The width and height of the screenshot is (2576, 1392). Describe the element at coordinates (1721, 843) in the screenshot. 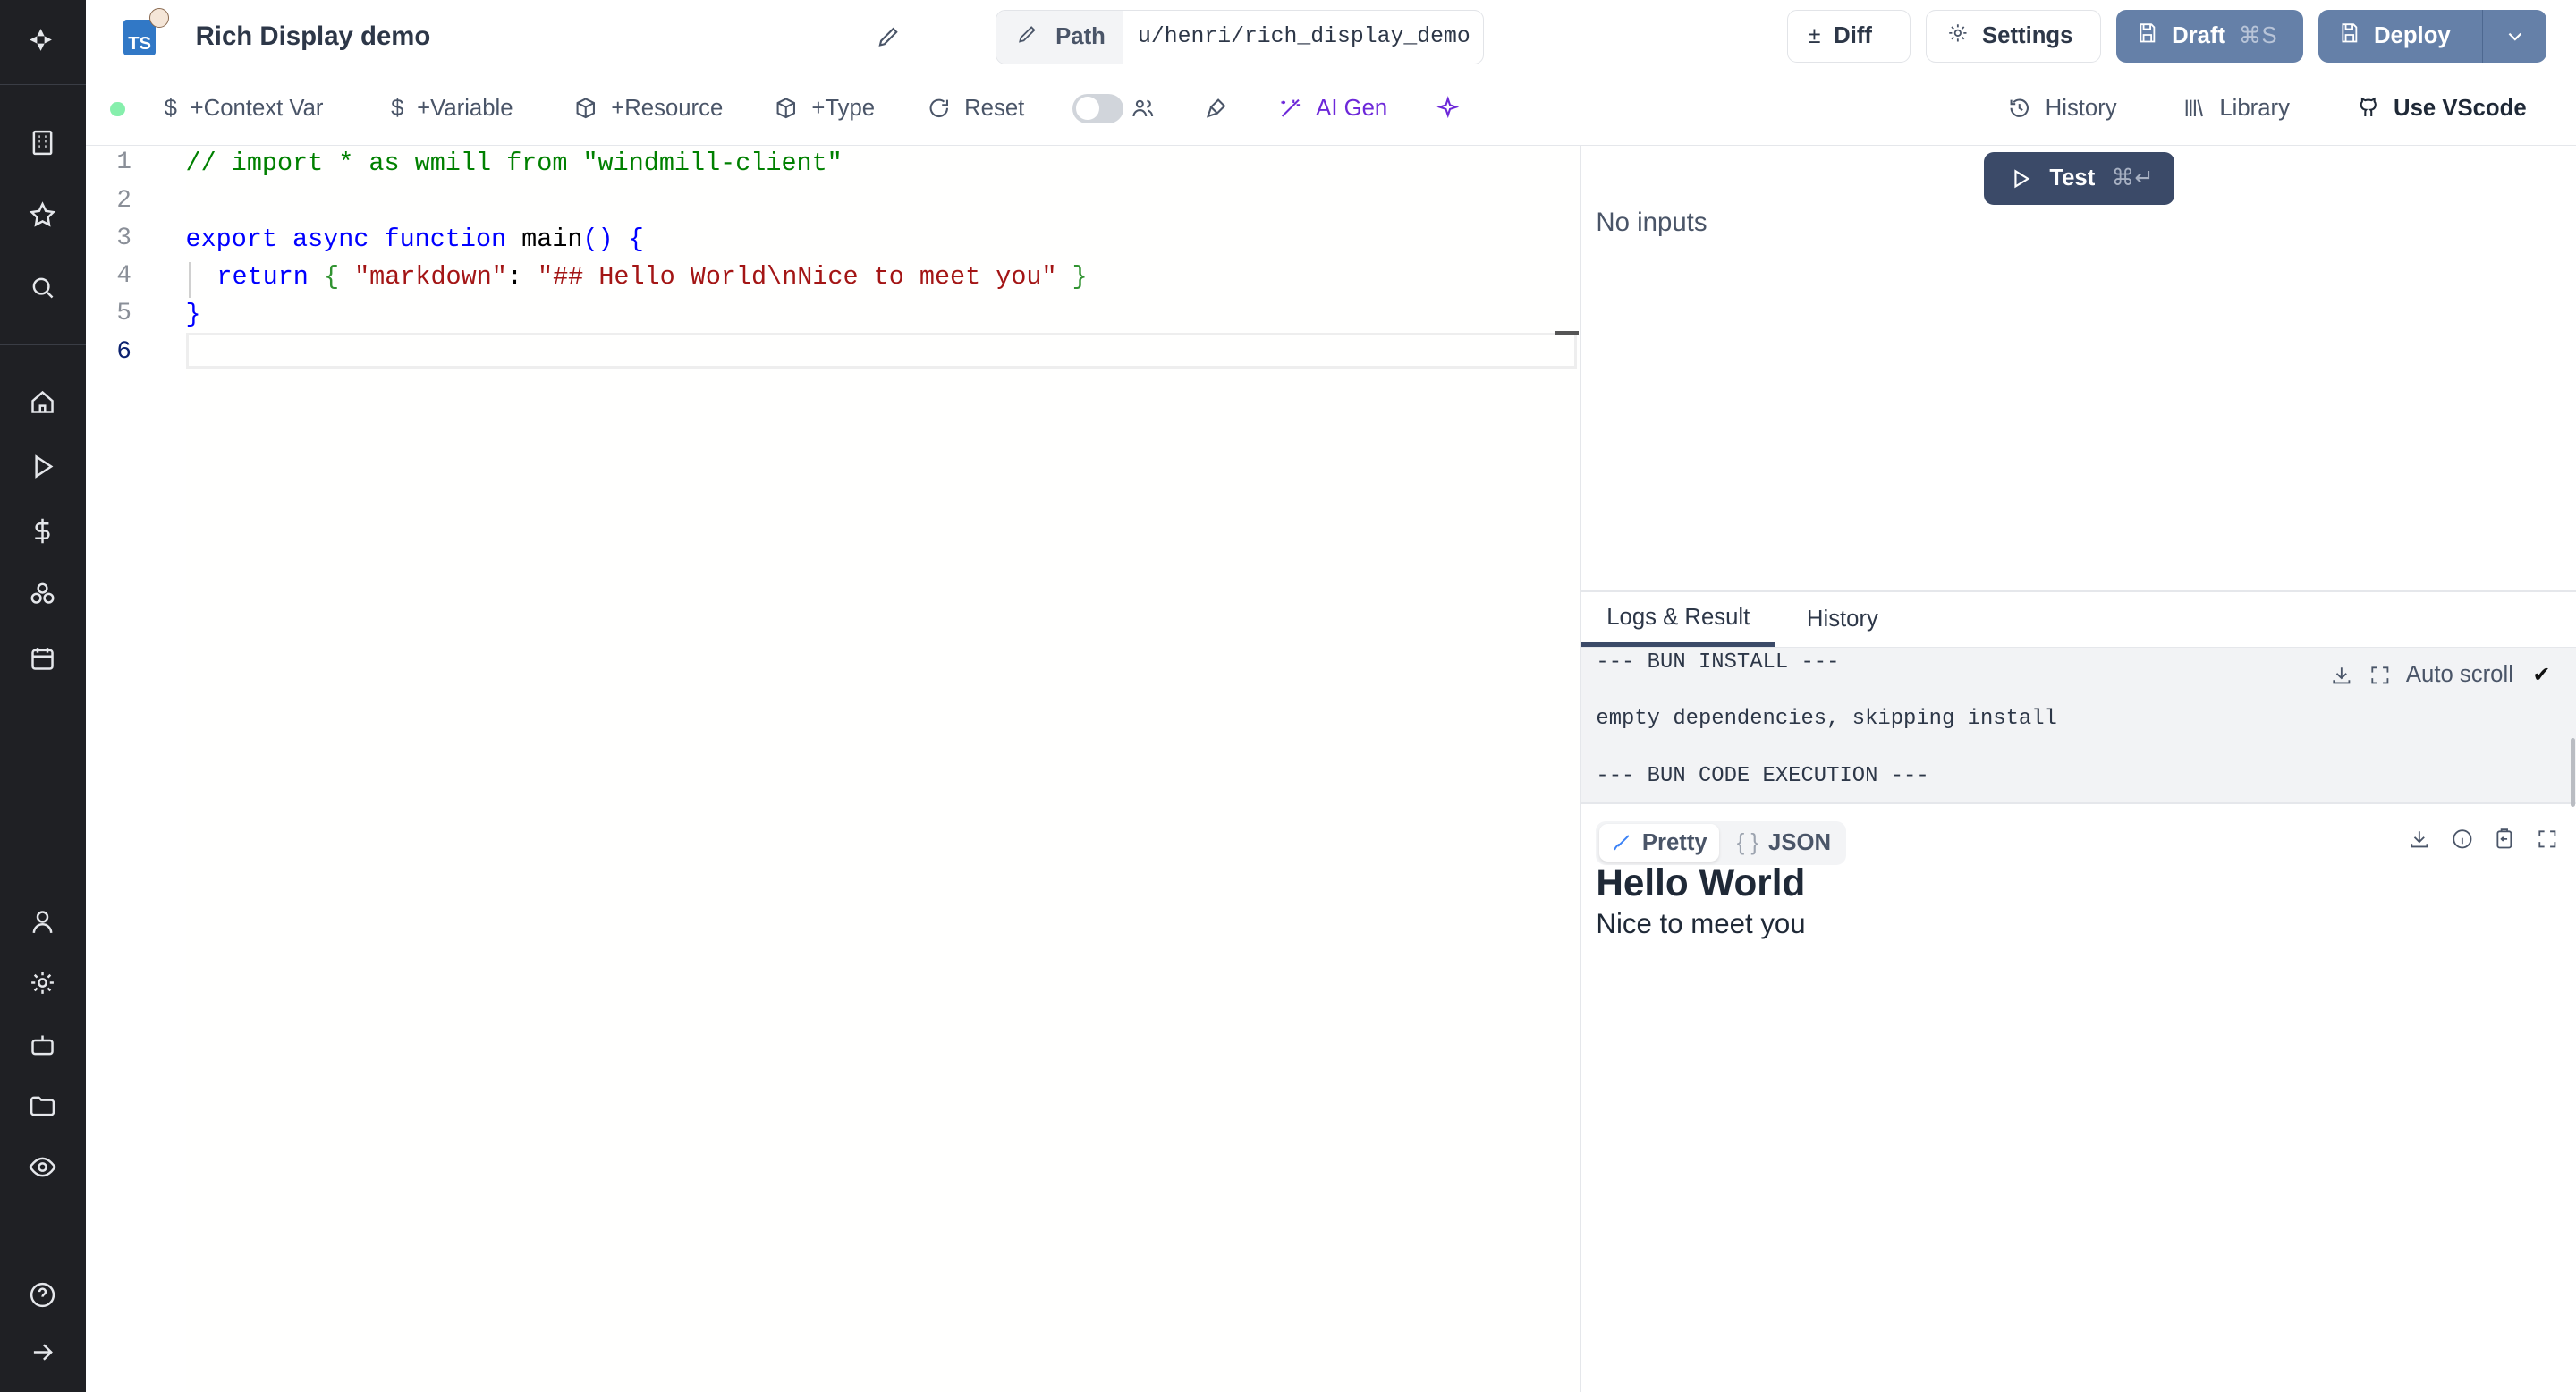

I see `view-toggle: Pretty { } JSON` at that location.